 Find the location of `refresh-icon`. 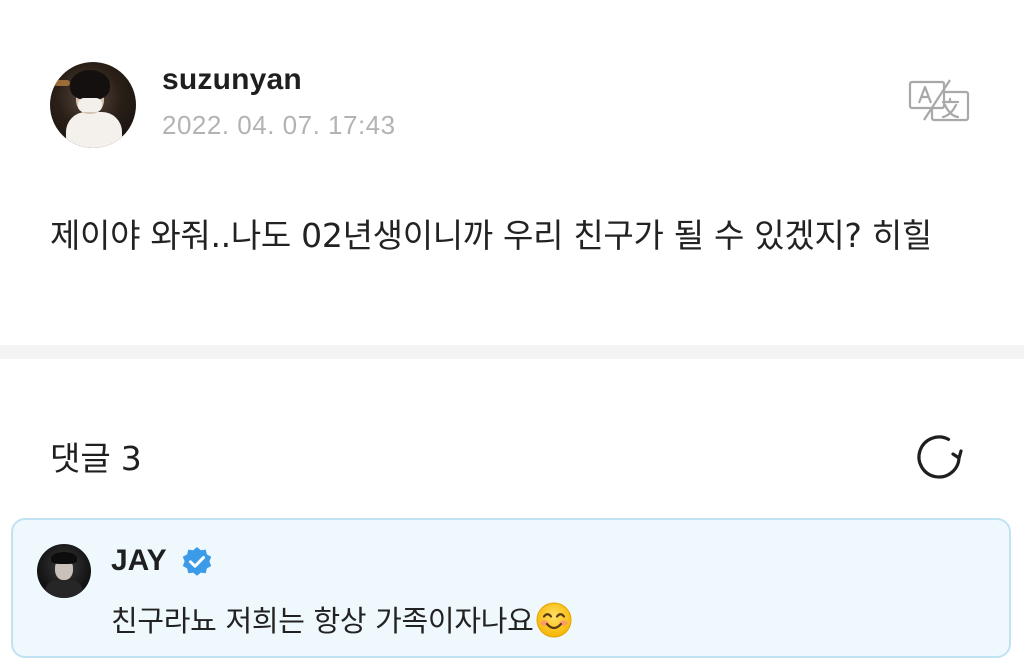

refresh-icon is located at coordinates (940, 457).